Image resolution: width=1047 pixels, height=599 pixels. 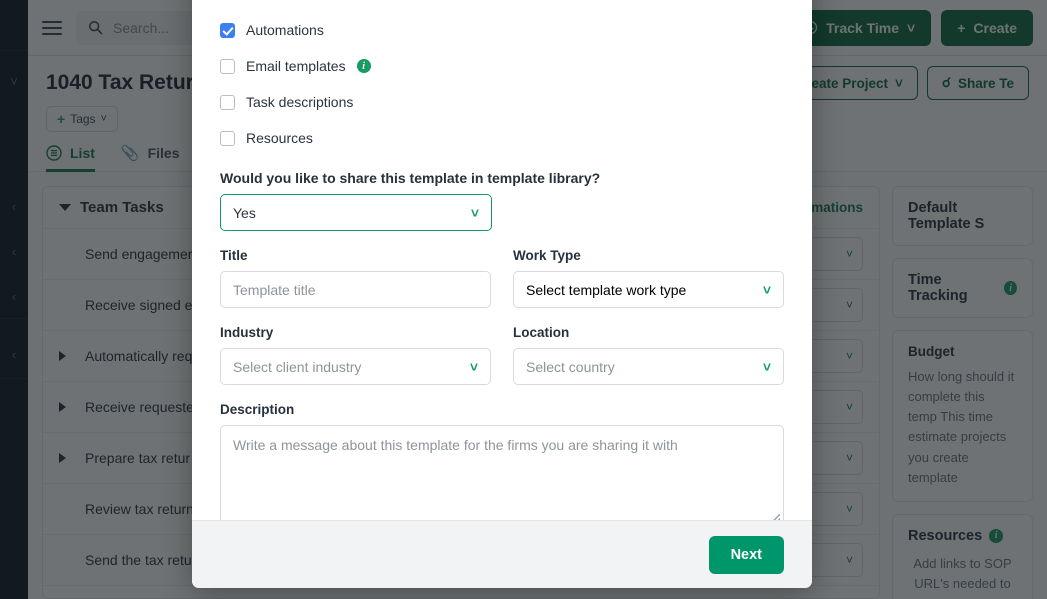 I want to click on next-label: Next, so click(x=746, y=554).